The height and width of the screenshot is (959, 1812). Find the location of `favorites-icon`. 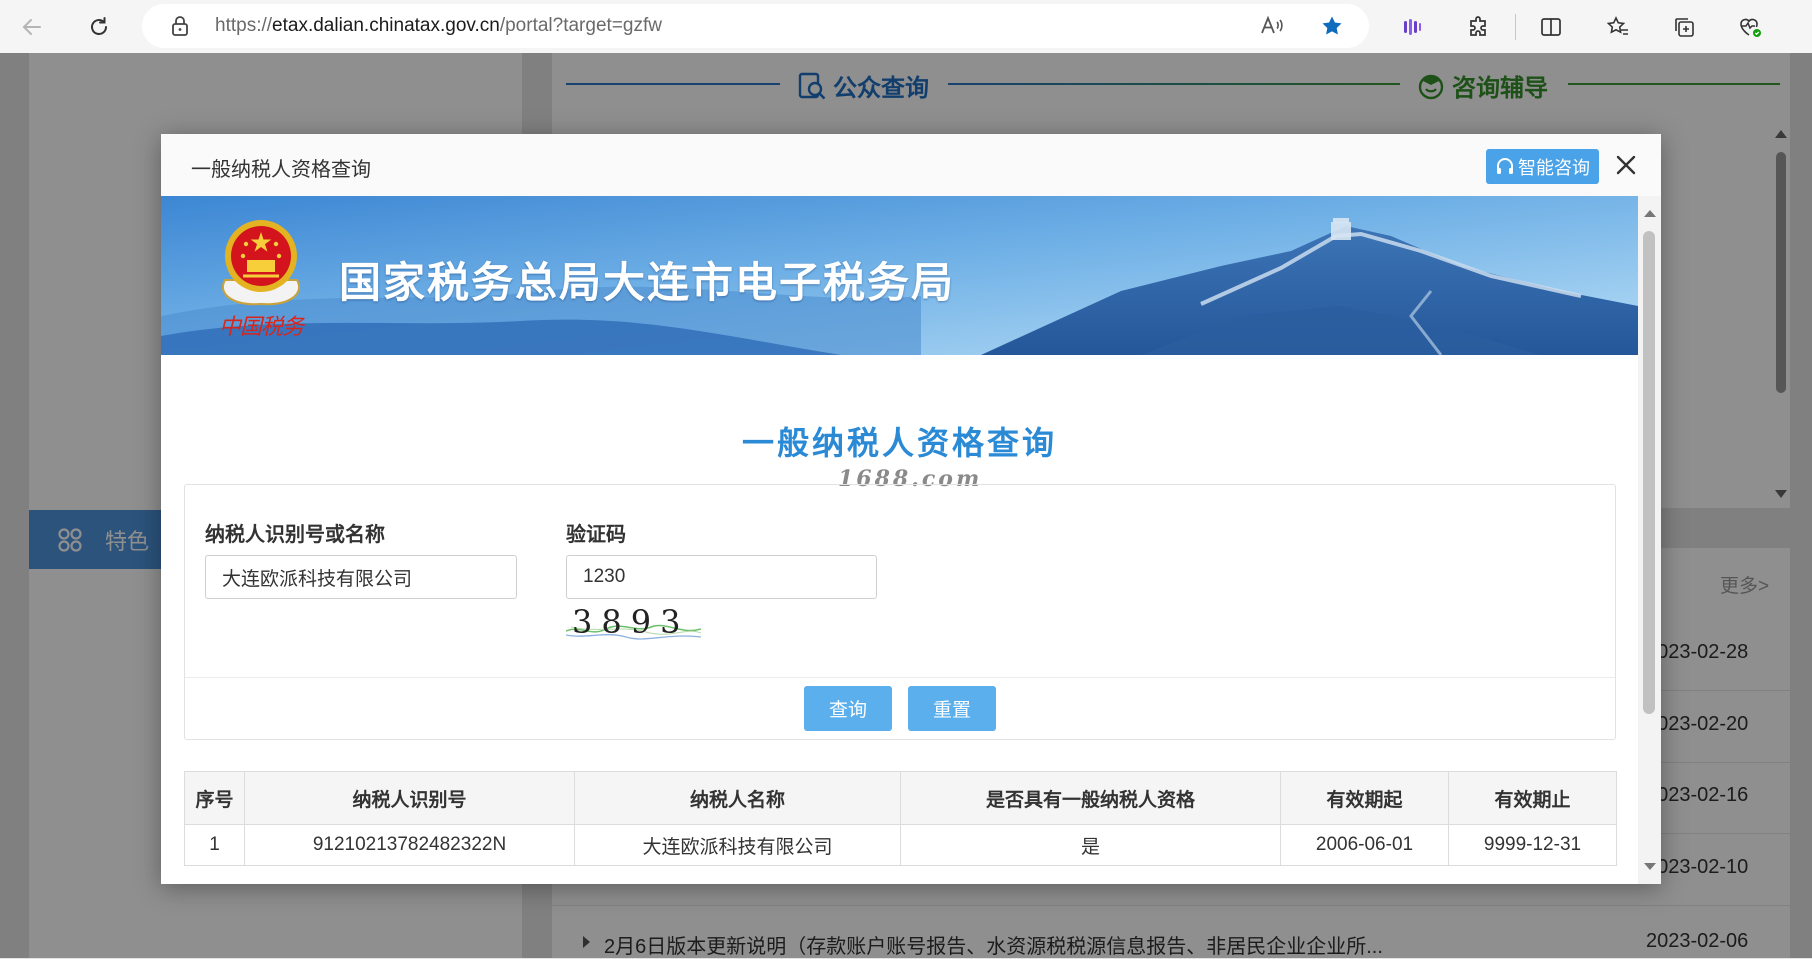

favorites-icon is located at coordinates (1618, 27).